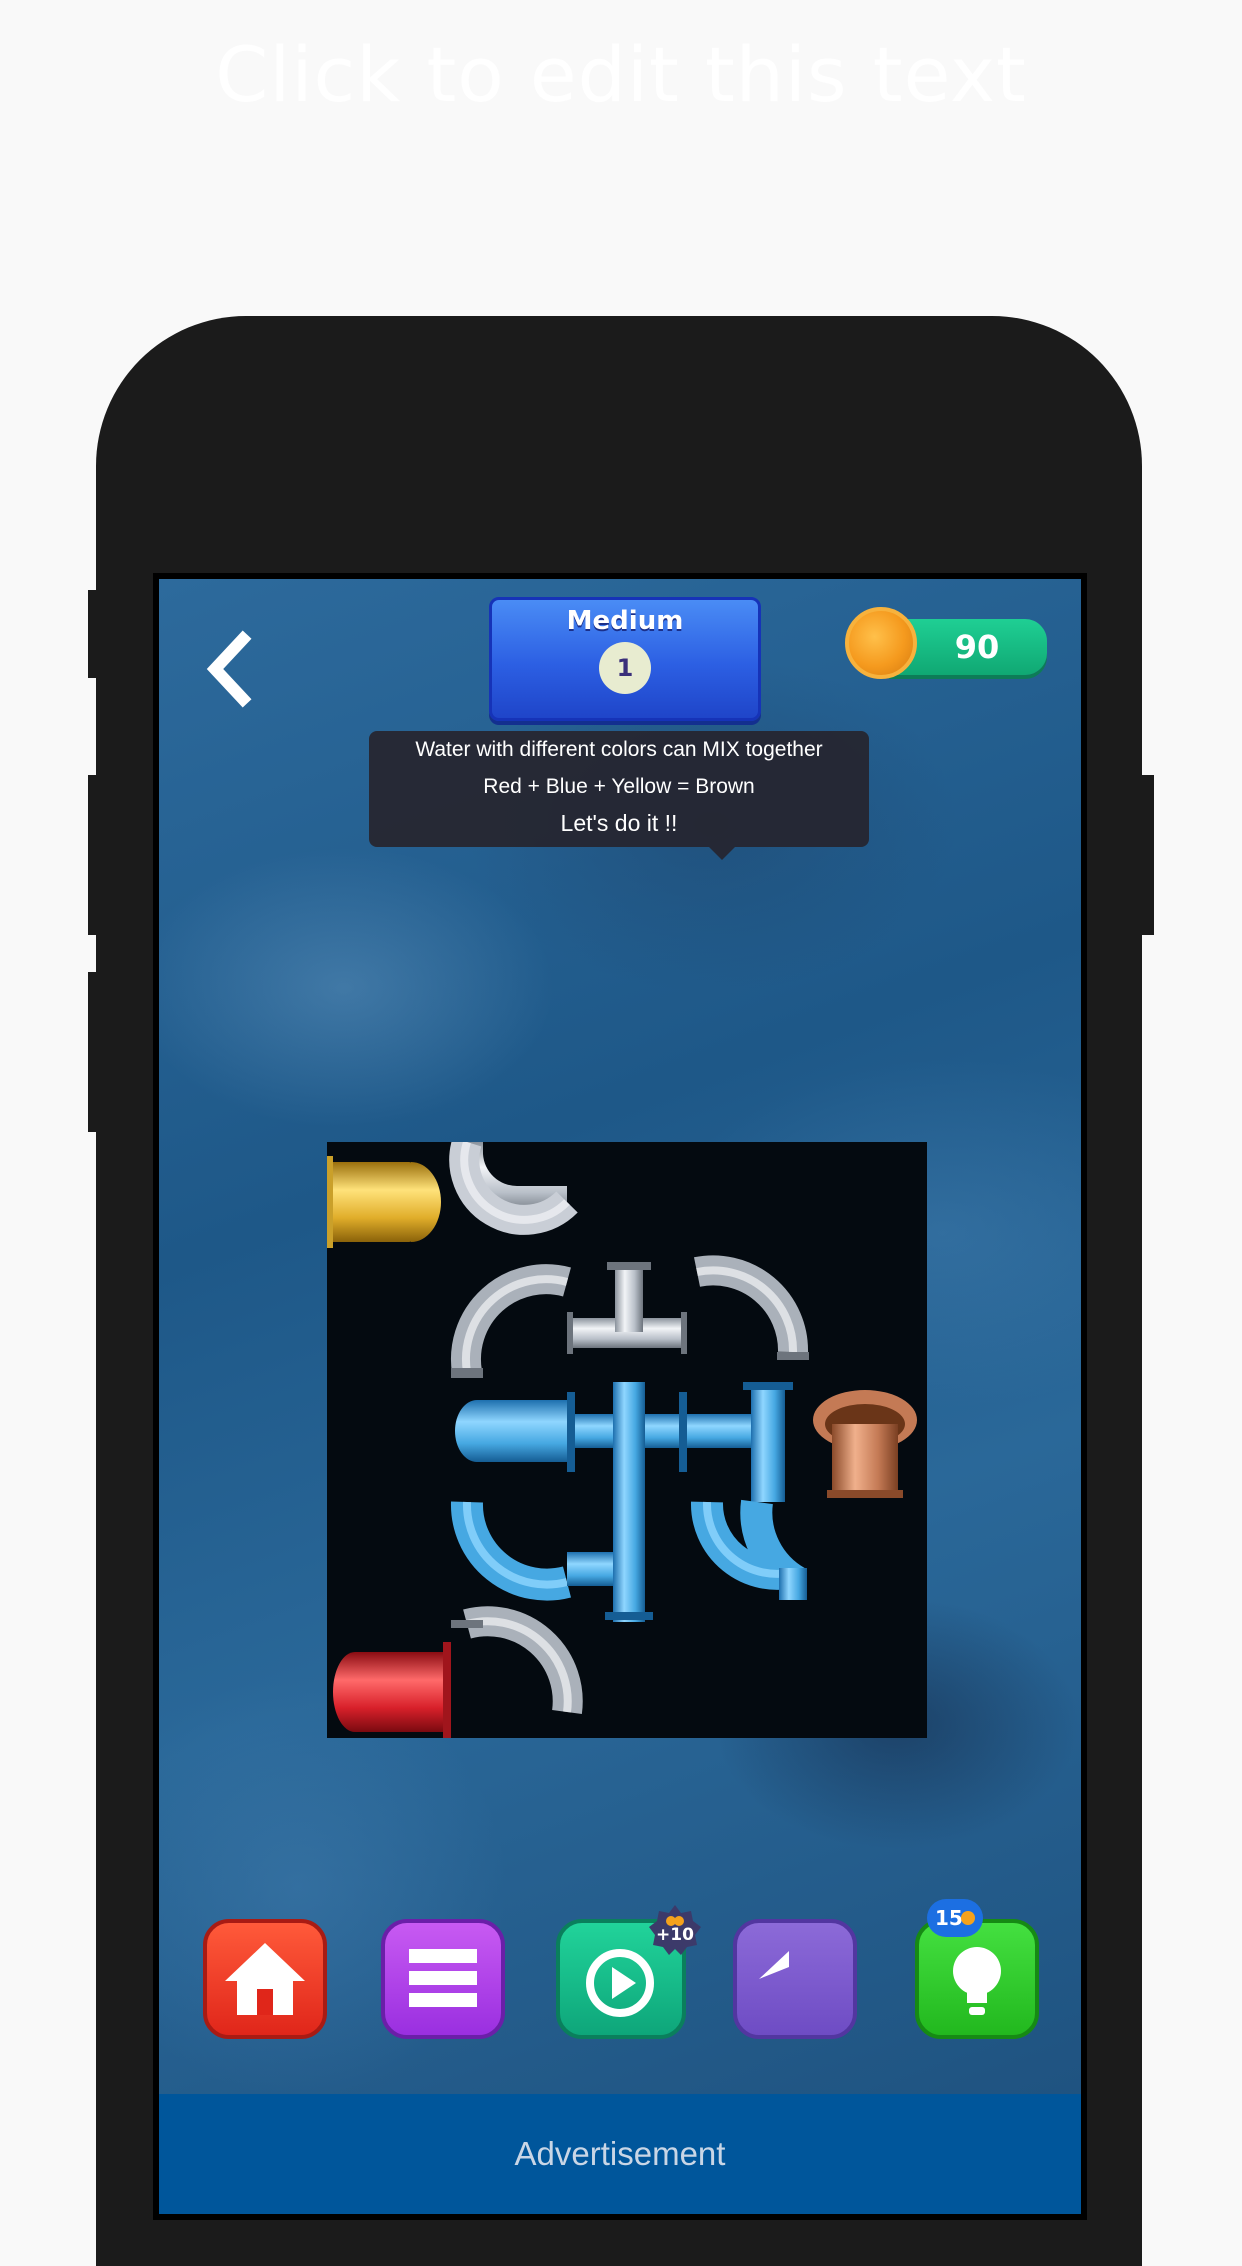  Describe the element at coordinates (627, 1308) in the screenshot. I see `pipe-tile-silver-tee` at that location.